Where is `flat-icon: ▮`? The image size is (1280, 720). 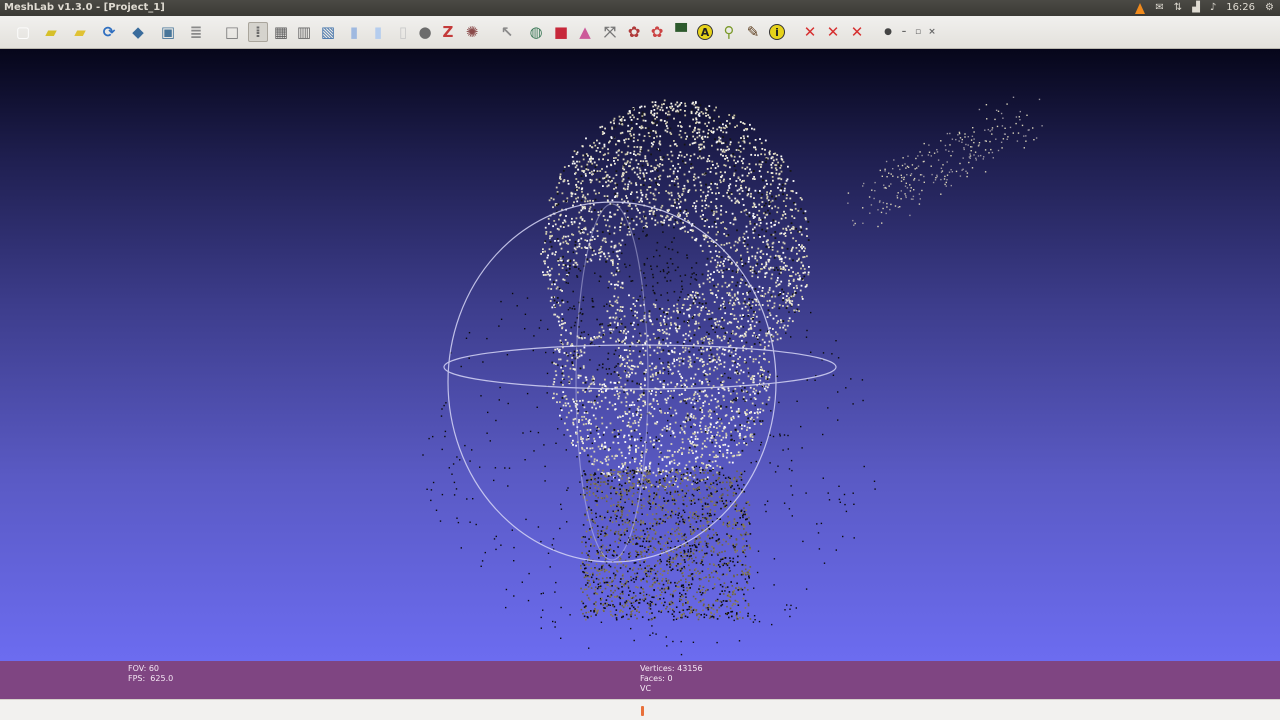
flat-icon: ▮ is located at coordinates (354, 32).